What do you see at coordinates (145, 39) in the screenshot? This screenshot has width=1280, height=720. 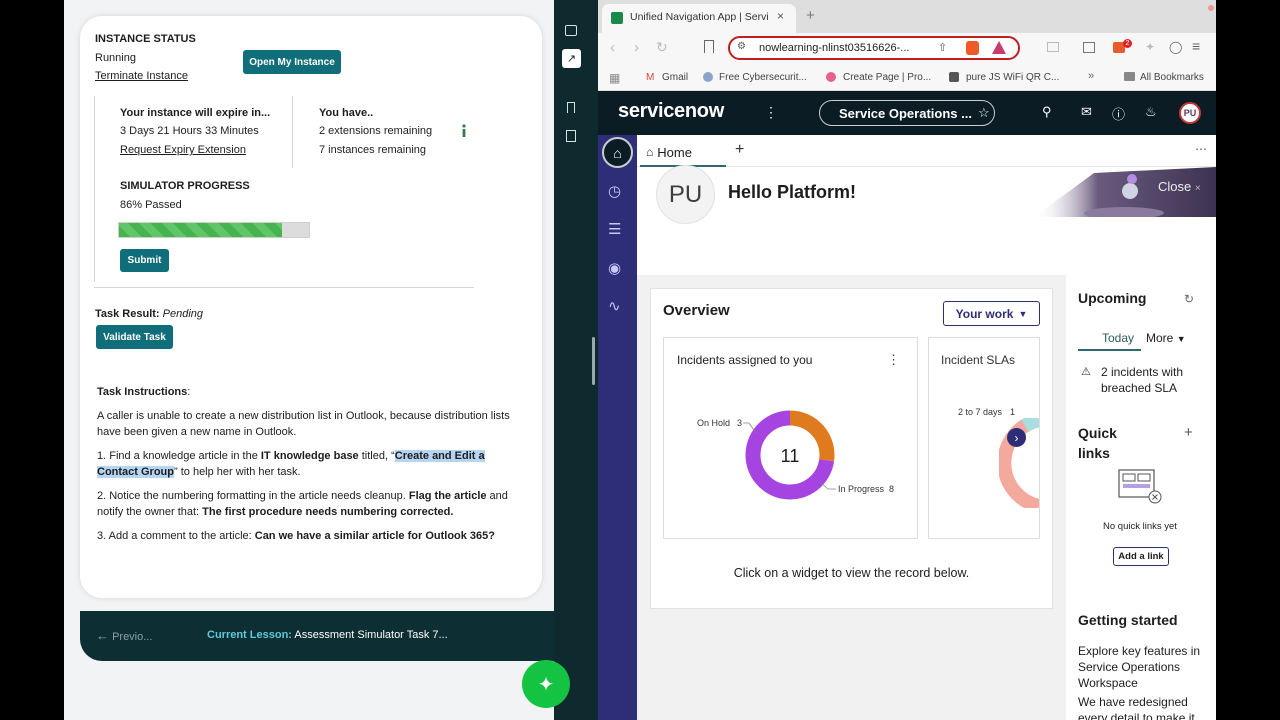 I see `instance-status-heading: INSTANCE STATUS` at bounding box center [145, 39].